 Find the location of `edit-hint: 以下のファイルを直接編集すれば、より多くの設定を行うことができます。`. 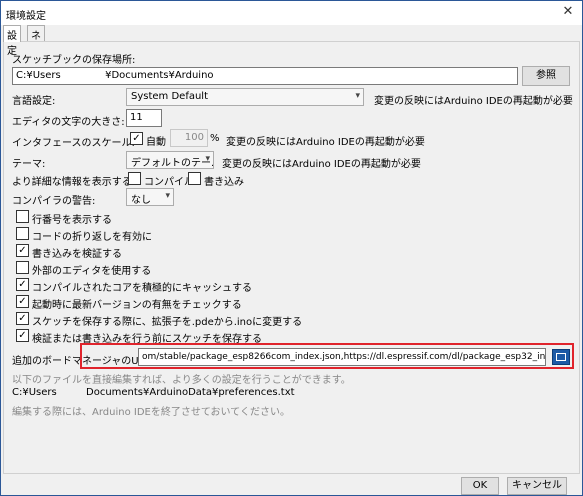

edit-hint: 以下のファイルを直接編集すれば、より多くの設定を行うことができます。 is located at coordinates (181, 380).